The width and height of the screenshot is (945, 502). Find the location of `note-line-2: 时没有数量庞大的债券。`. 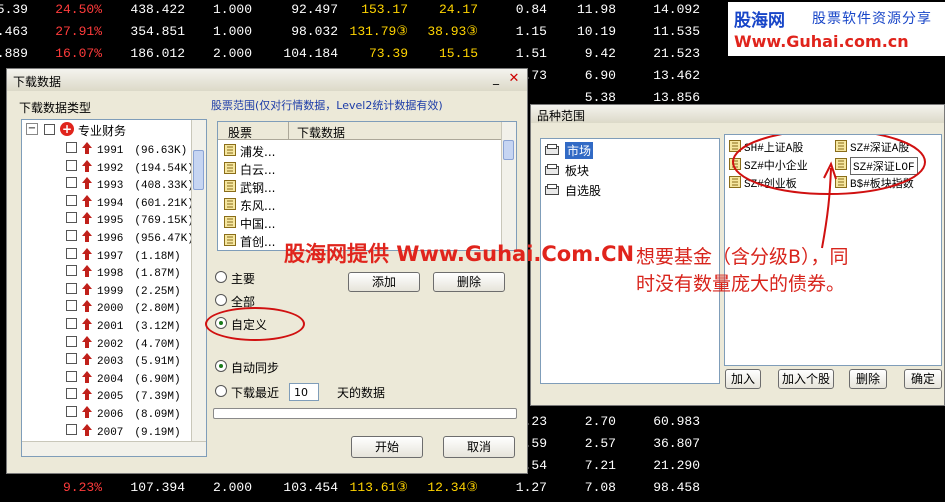

note-line-2: 时没有数量庞大的债券。 is located at coordinates (741, 284).